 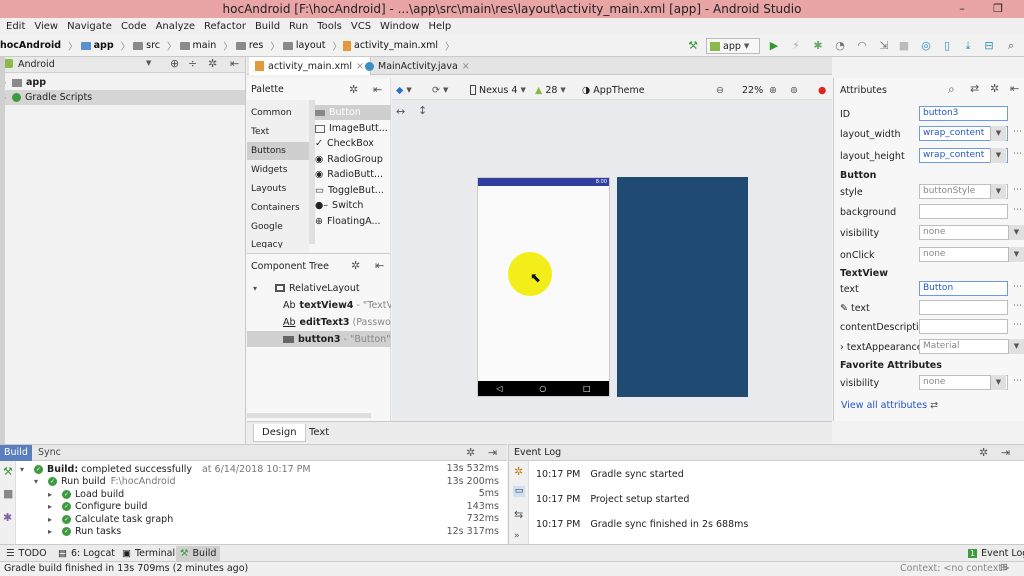 What do you see at coordinates (962, 9) in the screenshot?
I see `minimize-button: –` at bounding box center [962, 9].